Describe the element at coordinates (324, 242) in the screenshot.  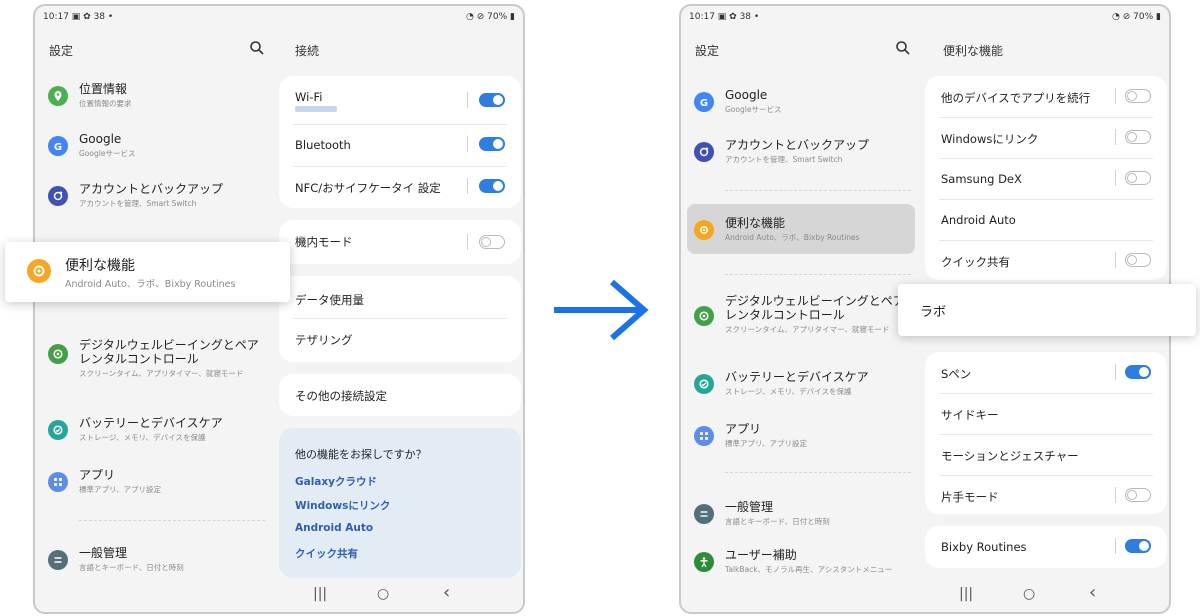
I see `airplane-mode-label: 機内モード` at that location.